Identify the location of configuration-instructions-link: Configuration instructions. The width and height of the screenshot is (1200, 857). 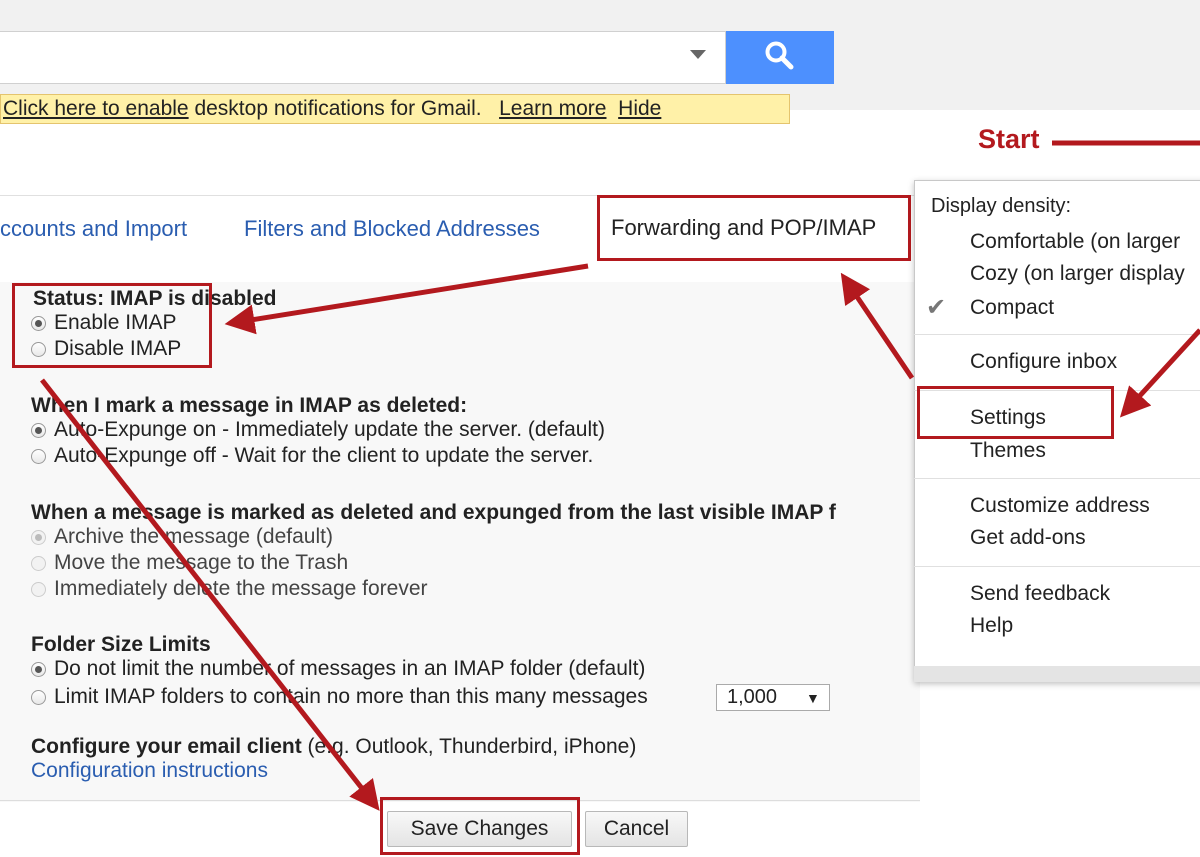
(149, 771).